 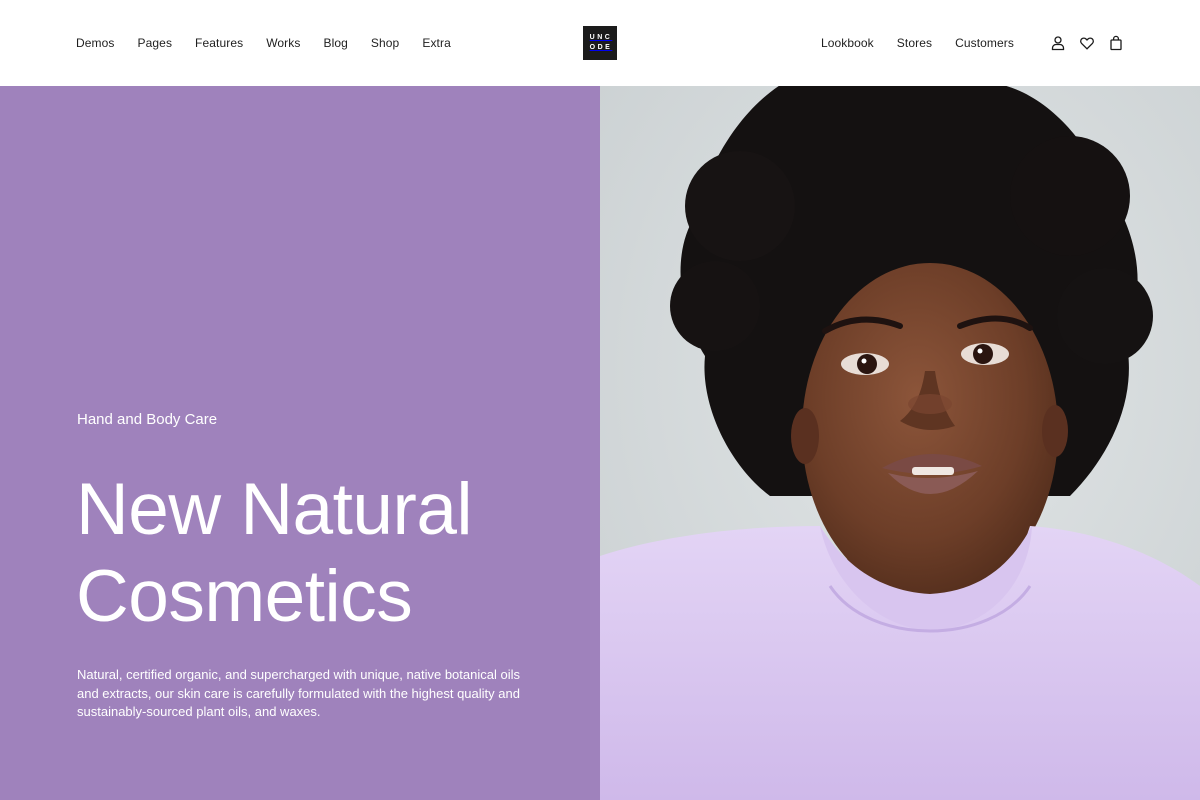 What do you see at coordinates (601, 47) in the screenshot?
I see `logo-text-line2: ODE` at bounding box center [601, 47].